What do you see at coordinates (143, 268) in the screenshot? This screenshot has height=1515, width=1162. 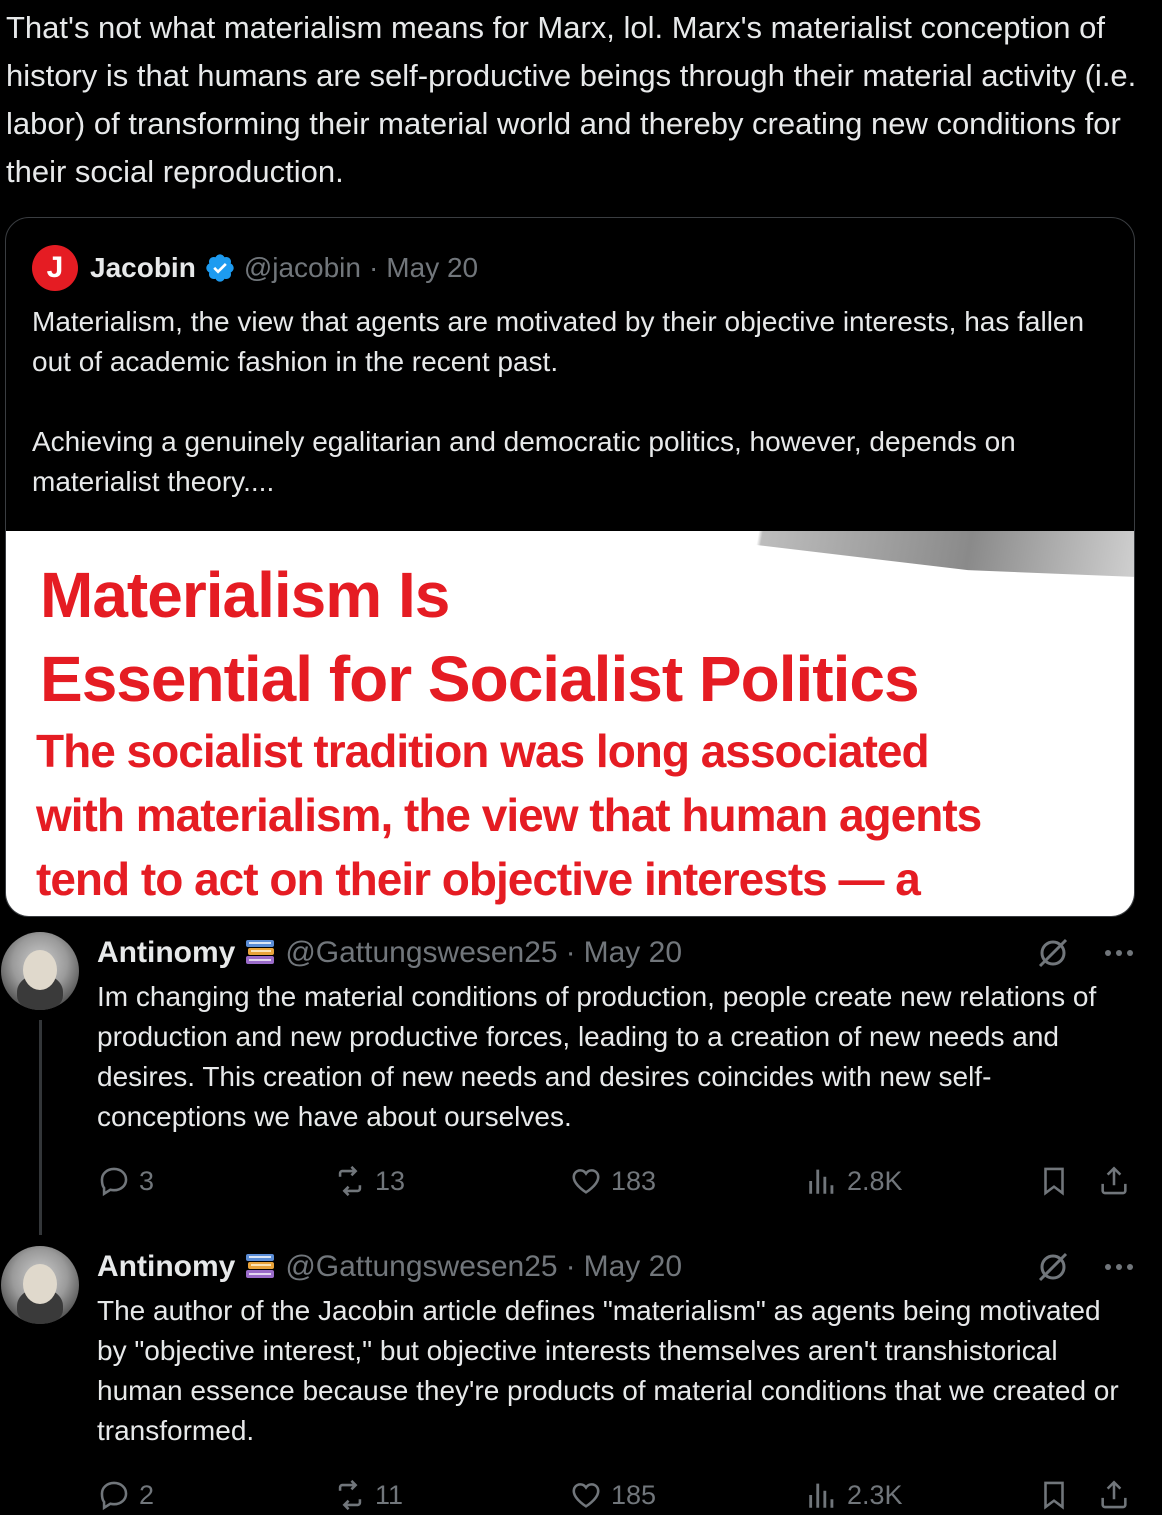 I see `quoted-author-name: Jacobin` at bounding box center [143, 268].